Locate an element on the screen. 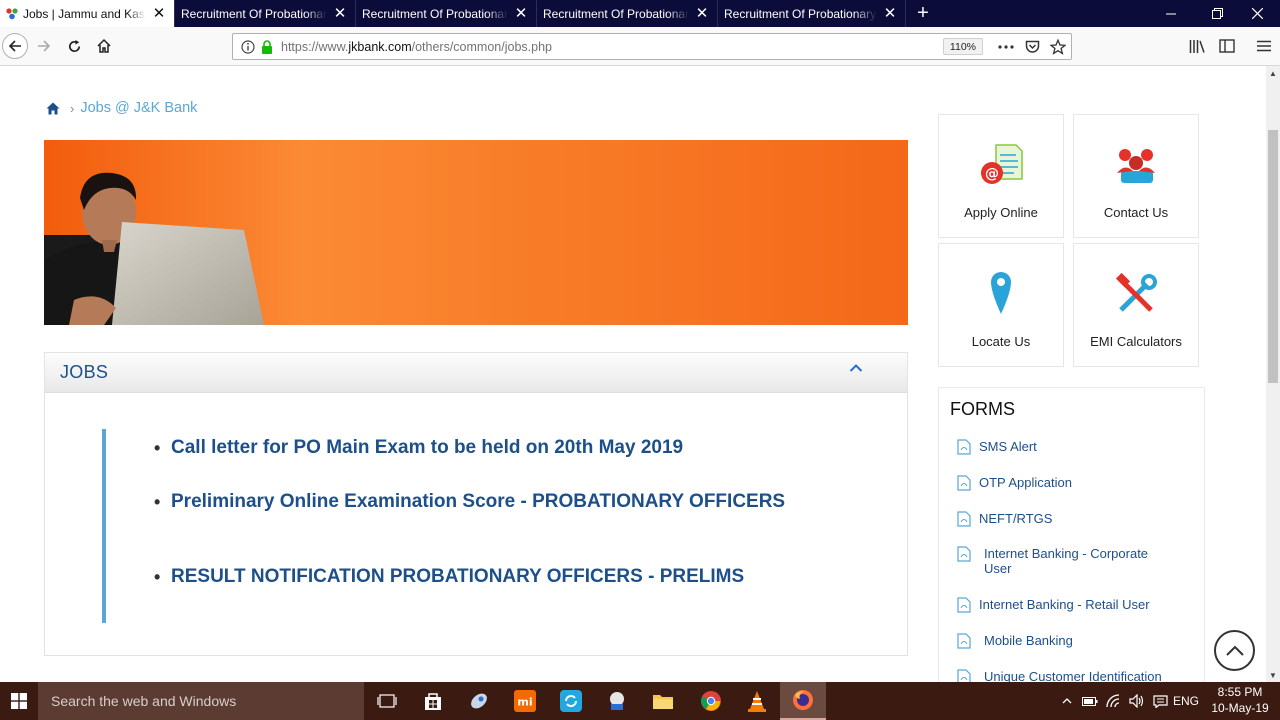 This screenshot has width=1280, height=720. zoom-indicator: 110% is located at coordinates (962, 46).